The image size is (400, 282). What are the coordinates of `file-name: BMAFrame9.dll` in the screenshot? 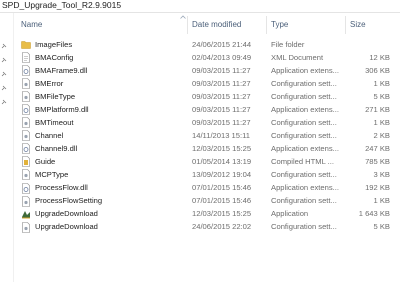 It's located at (61, 70).